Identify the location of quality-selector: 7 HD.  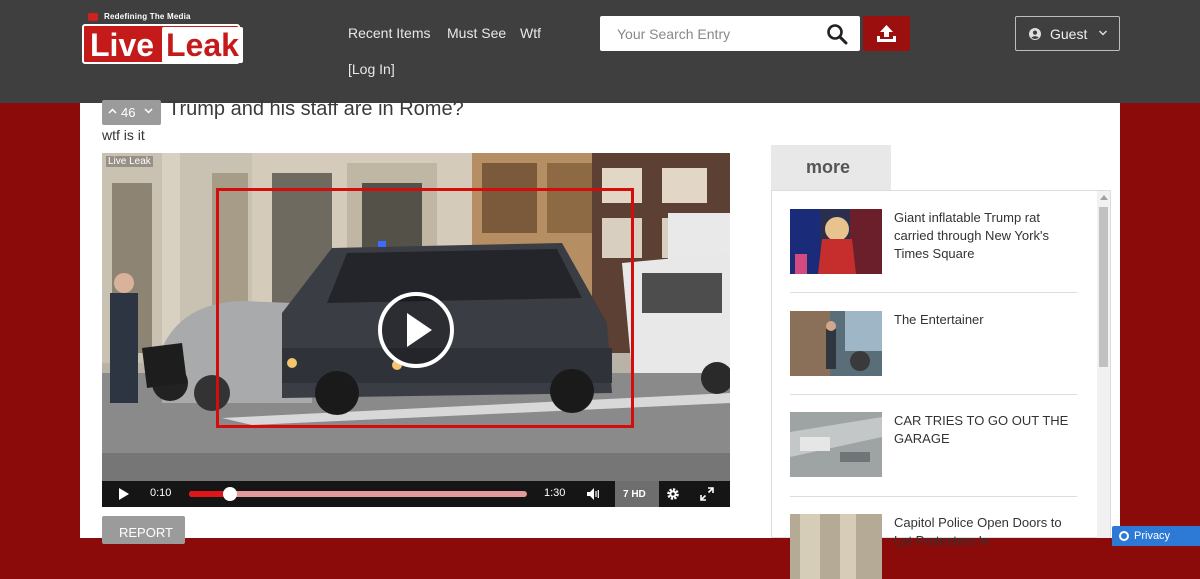
(637, 494).